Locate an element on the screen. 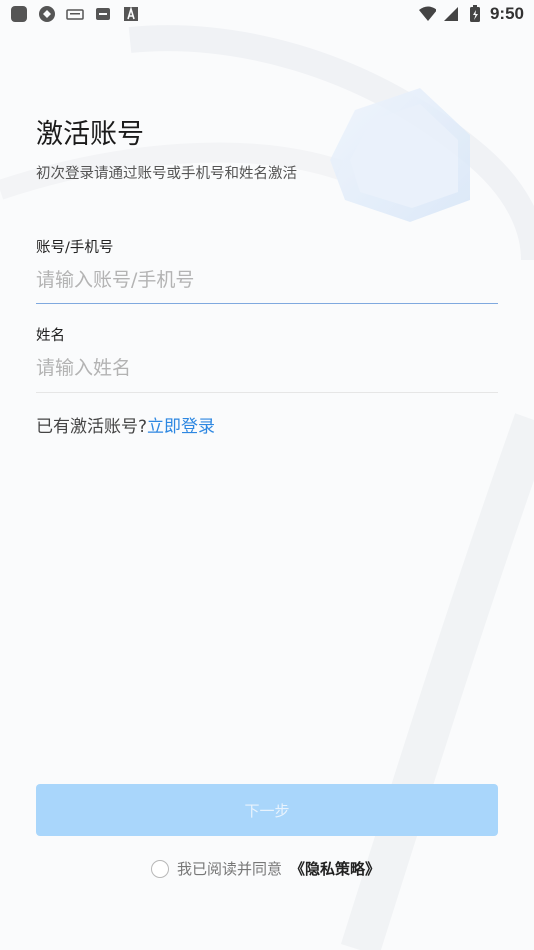 This screenshot has height=950, width=534. signal-icon is located at coordinates (451, 14).